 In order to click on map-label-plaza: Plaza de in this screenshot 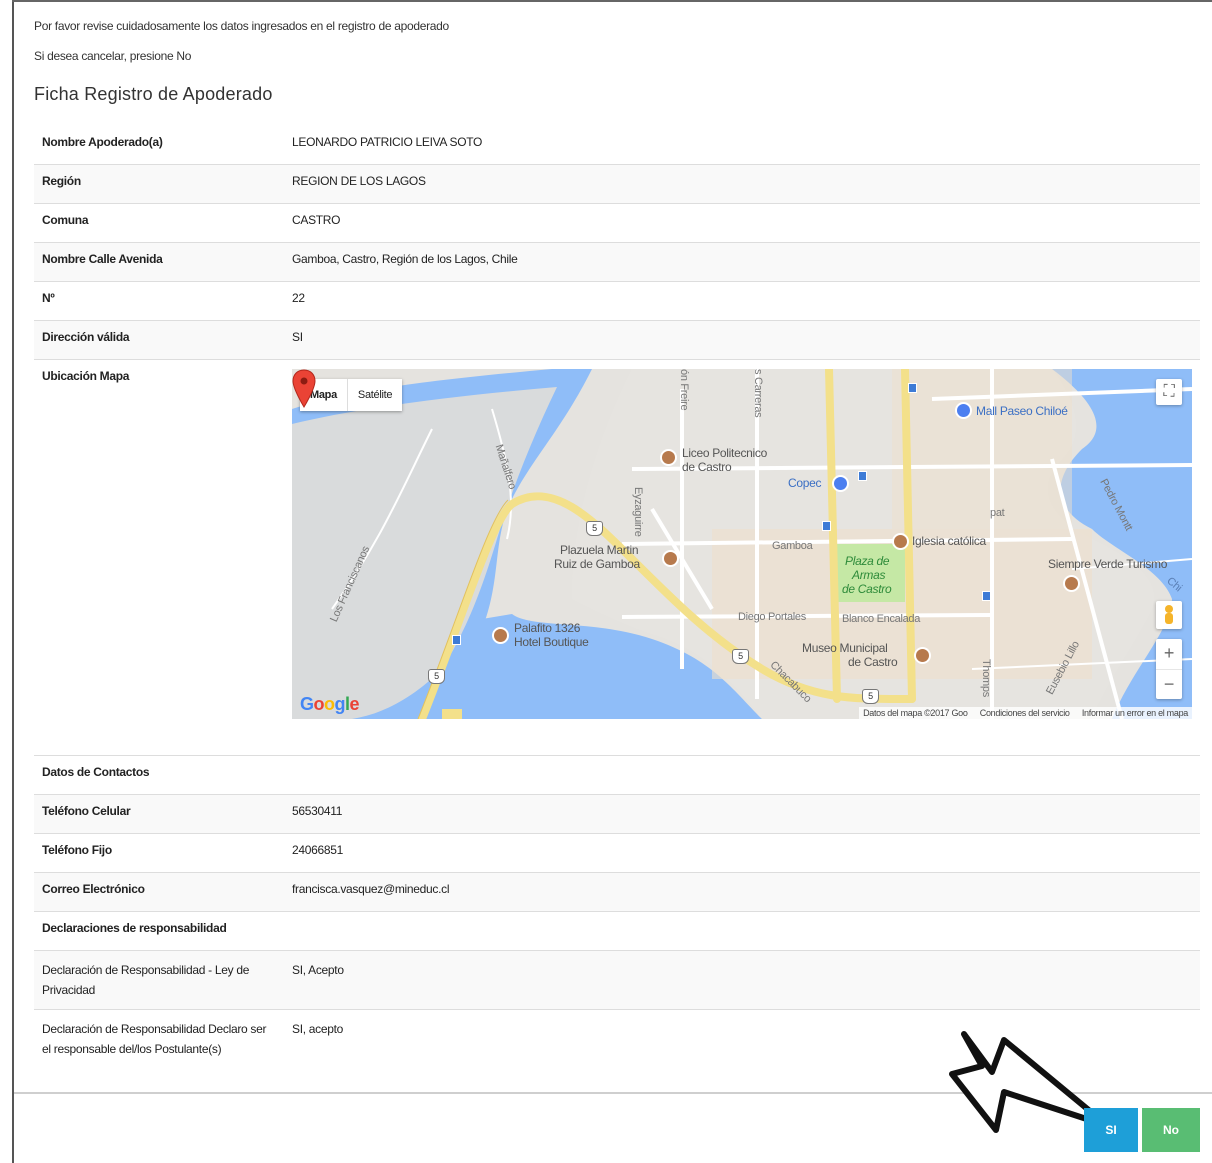, I will do `click(867, 561)`.